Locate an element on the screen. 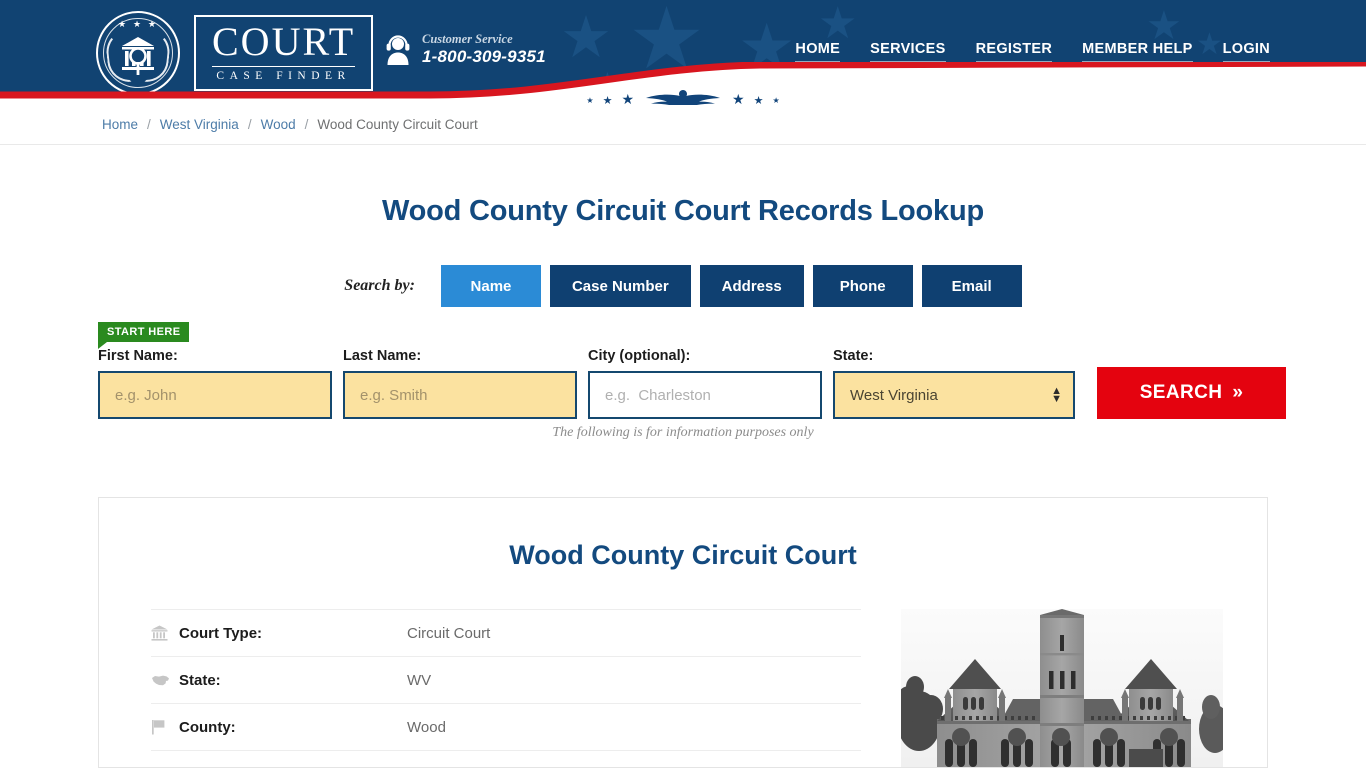 The image size is (1366, 768). courthouse-photo is located at coordinates (1062, 688).